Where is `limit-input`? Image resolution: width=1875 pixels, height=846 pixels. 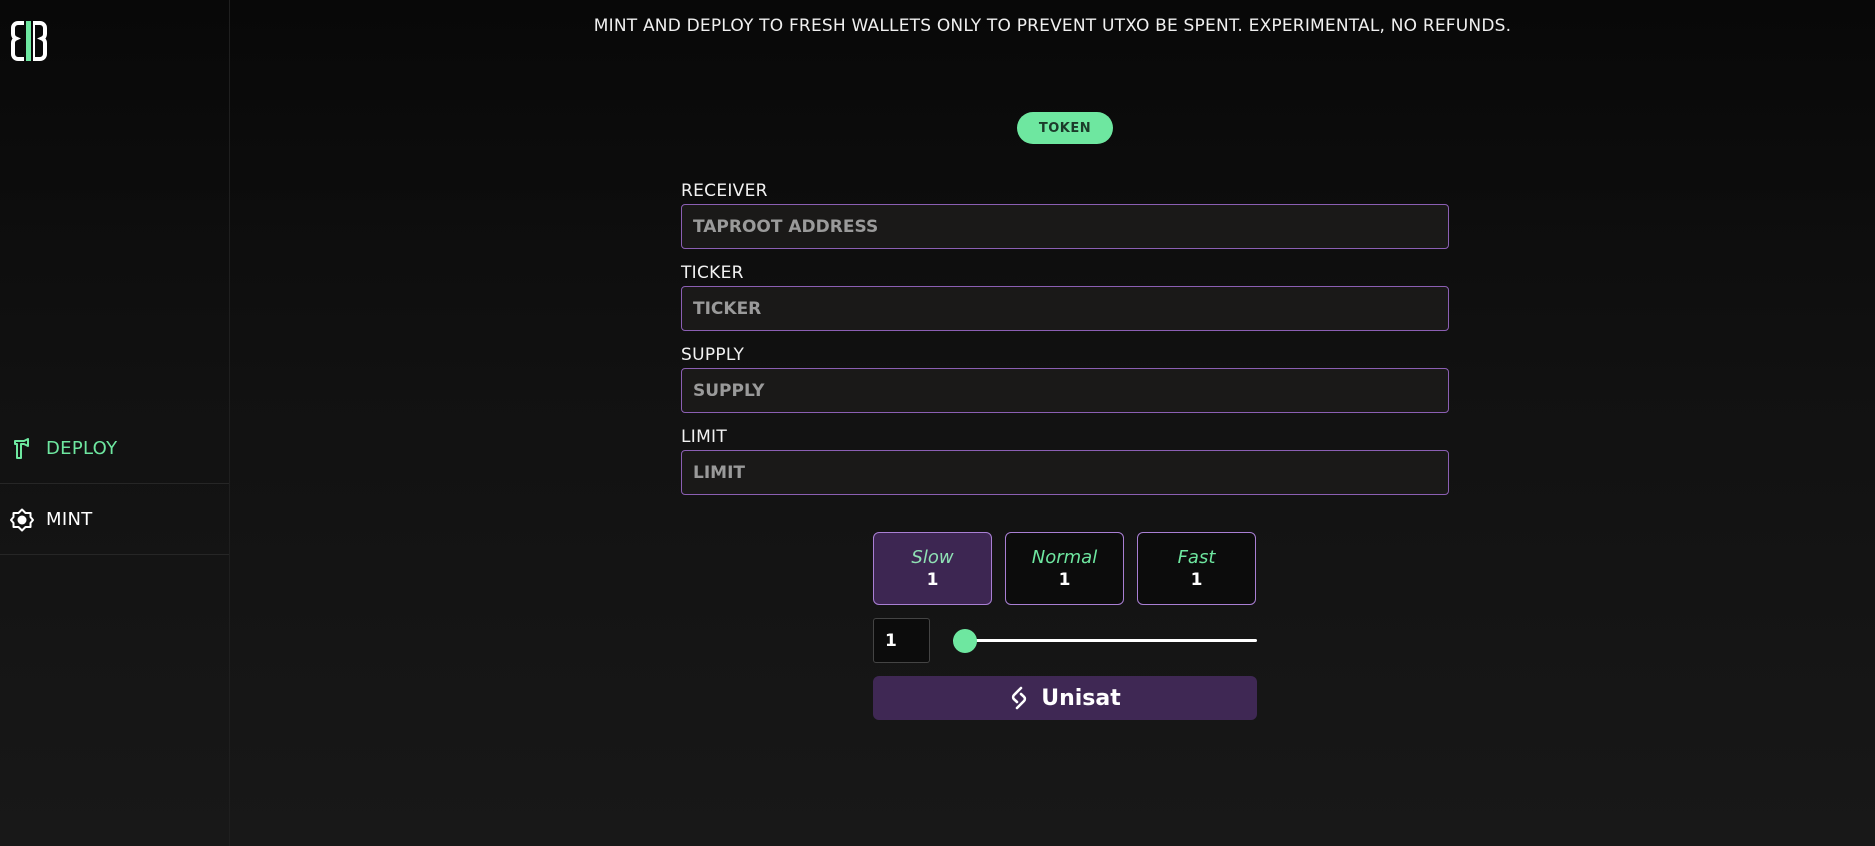
limit-input is located at coordinates (1065, 472).